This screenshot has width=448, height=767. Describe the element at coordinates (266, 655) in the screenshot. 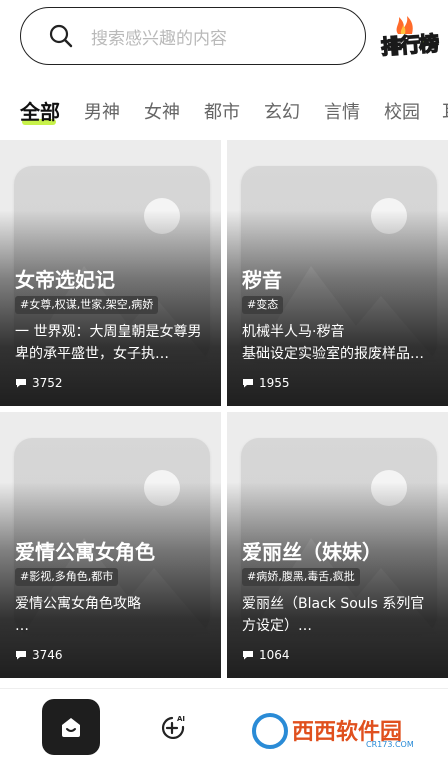

I see `card-chat-count: 1064` at that location.